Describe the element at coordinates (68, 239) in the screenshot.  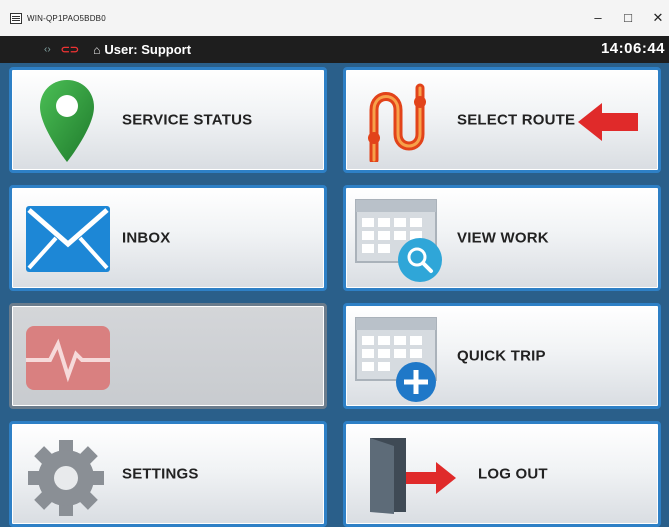
I see `envelope-icon` at that location.